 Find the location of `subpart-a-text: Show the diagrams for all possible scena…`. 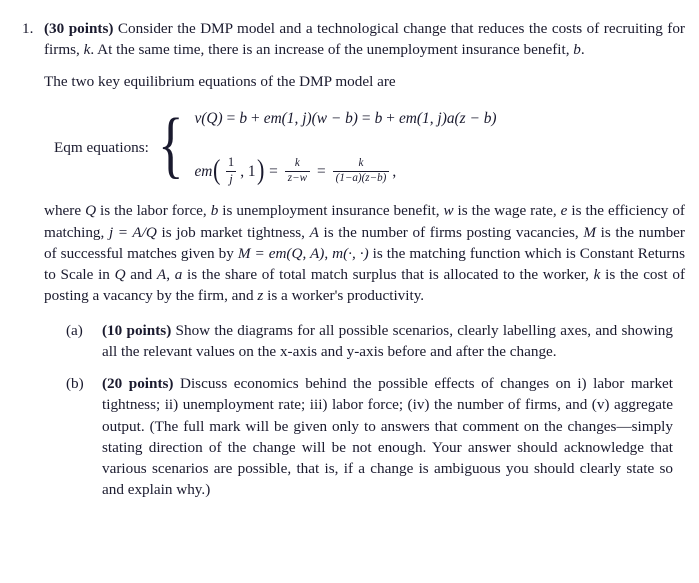

subpart-a-text: Show the diagrams for all possible scena… is located at coordinates (387, 341).